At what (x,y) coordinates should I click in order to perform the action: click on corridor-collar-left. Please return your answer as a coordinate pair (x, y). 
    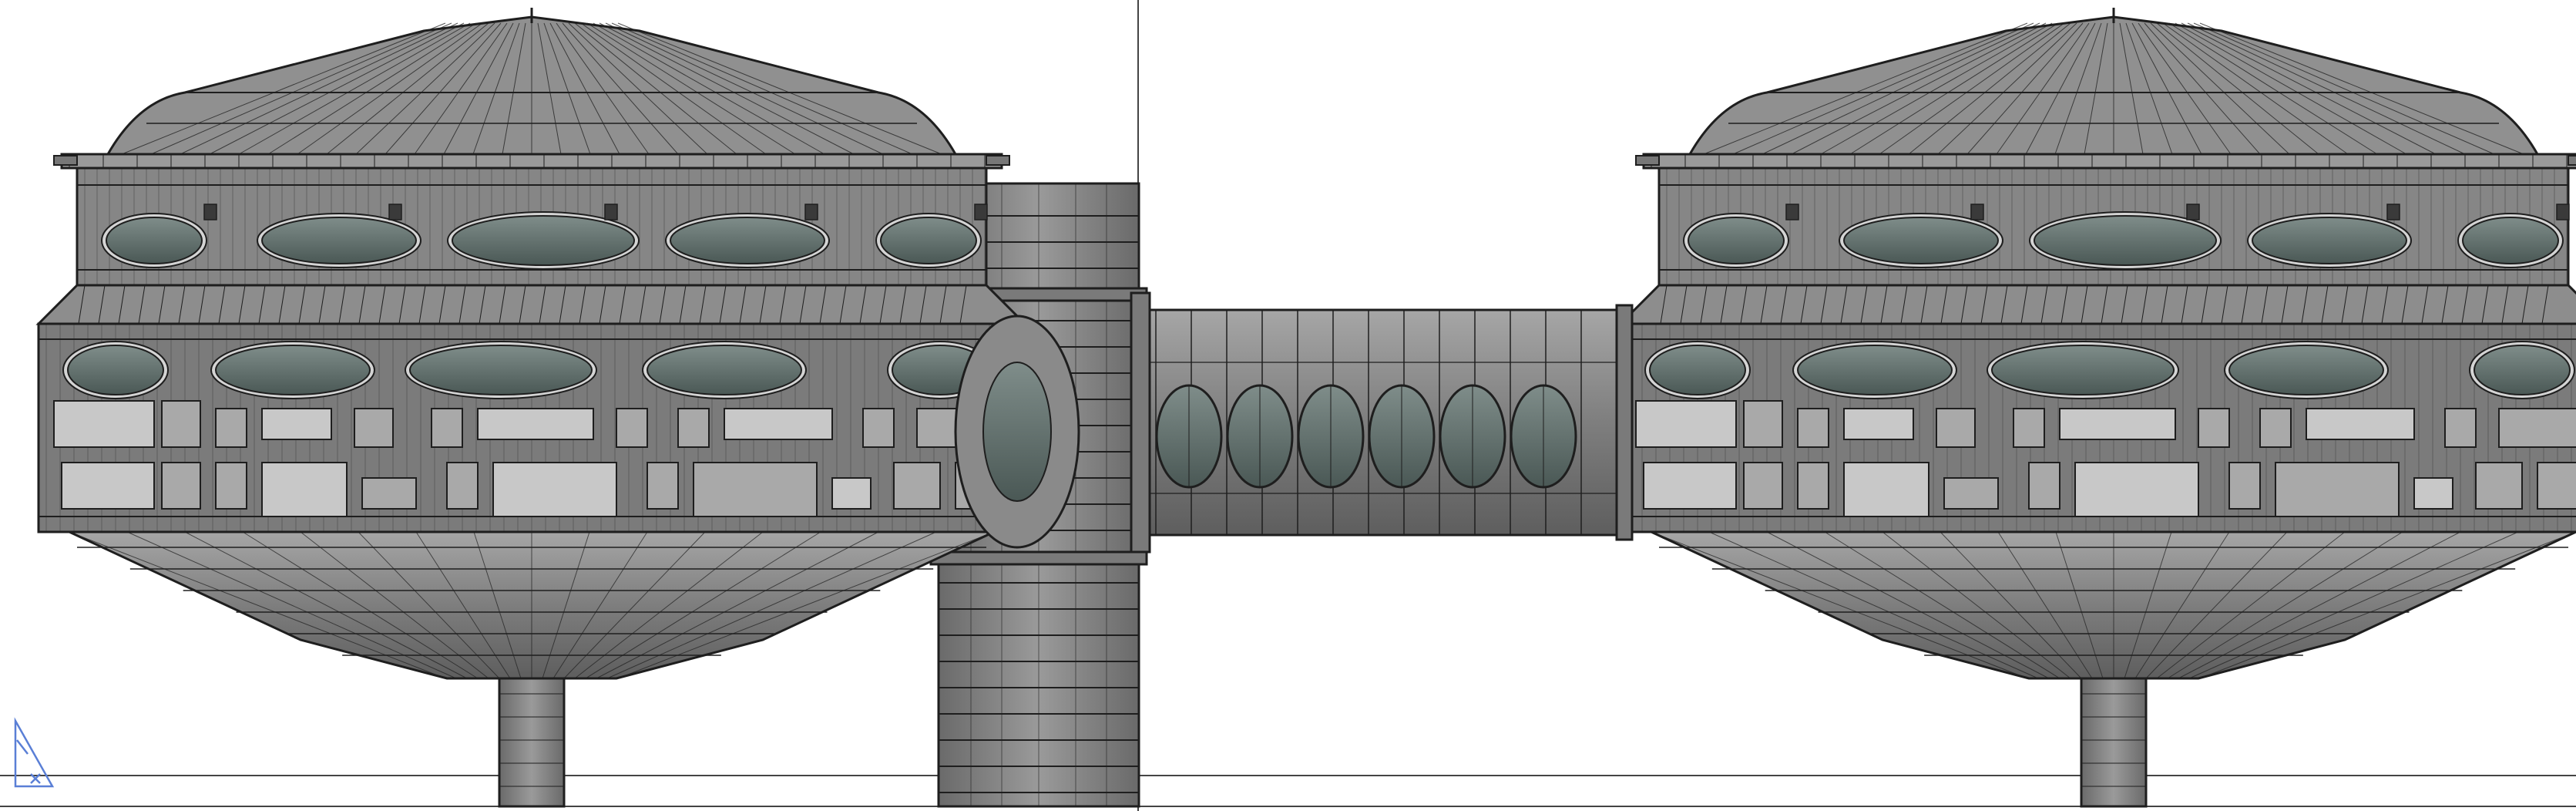
    Looking at the image, I should click on (1140, 422).